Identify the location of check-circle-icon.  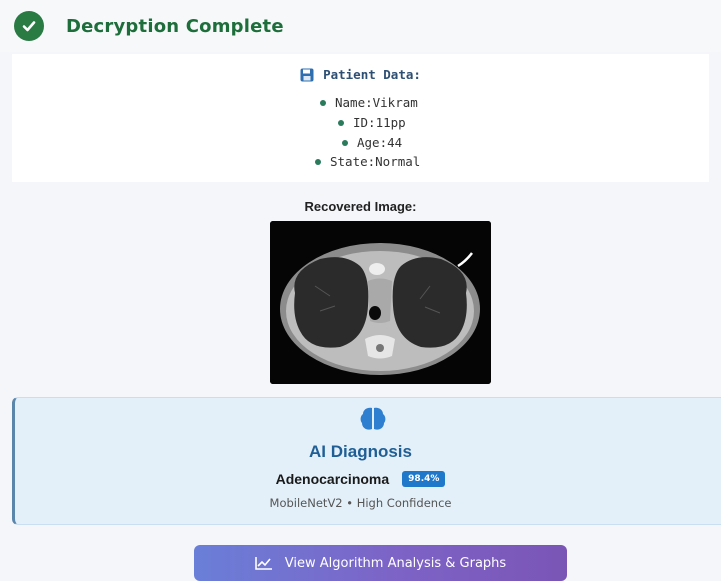
(29, 26).